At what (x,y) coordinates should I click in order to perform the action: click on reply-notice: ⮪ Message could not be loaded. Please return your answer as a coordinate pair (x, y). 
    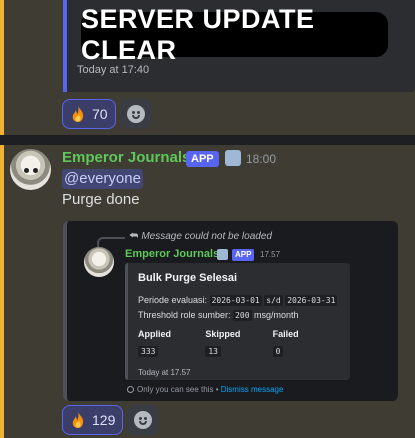
    Looking at the image, I should click on (200, 236).